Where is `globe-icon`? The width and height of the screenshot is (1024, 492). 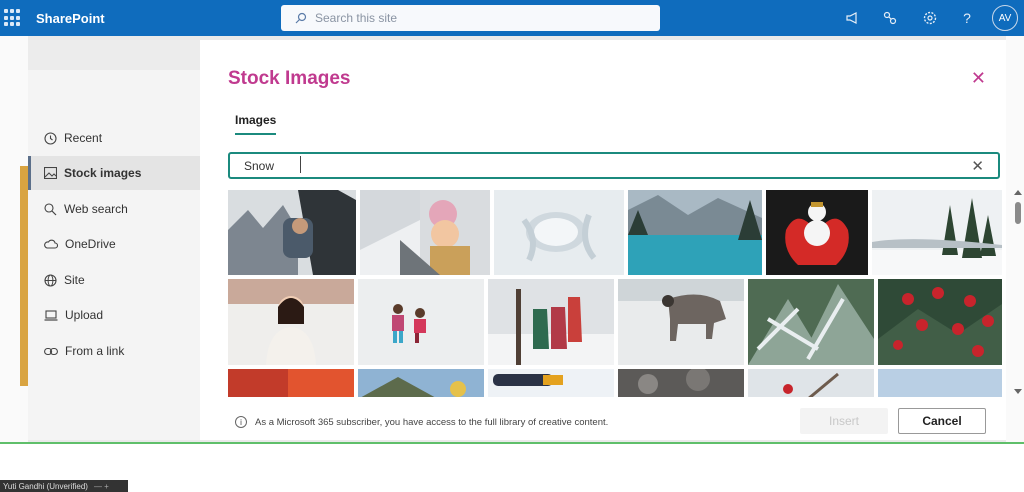
globe-icon is located at coordinates (50, 280).